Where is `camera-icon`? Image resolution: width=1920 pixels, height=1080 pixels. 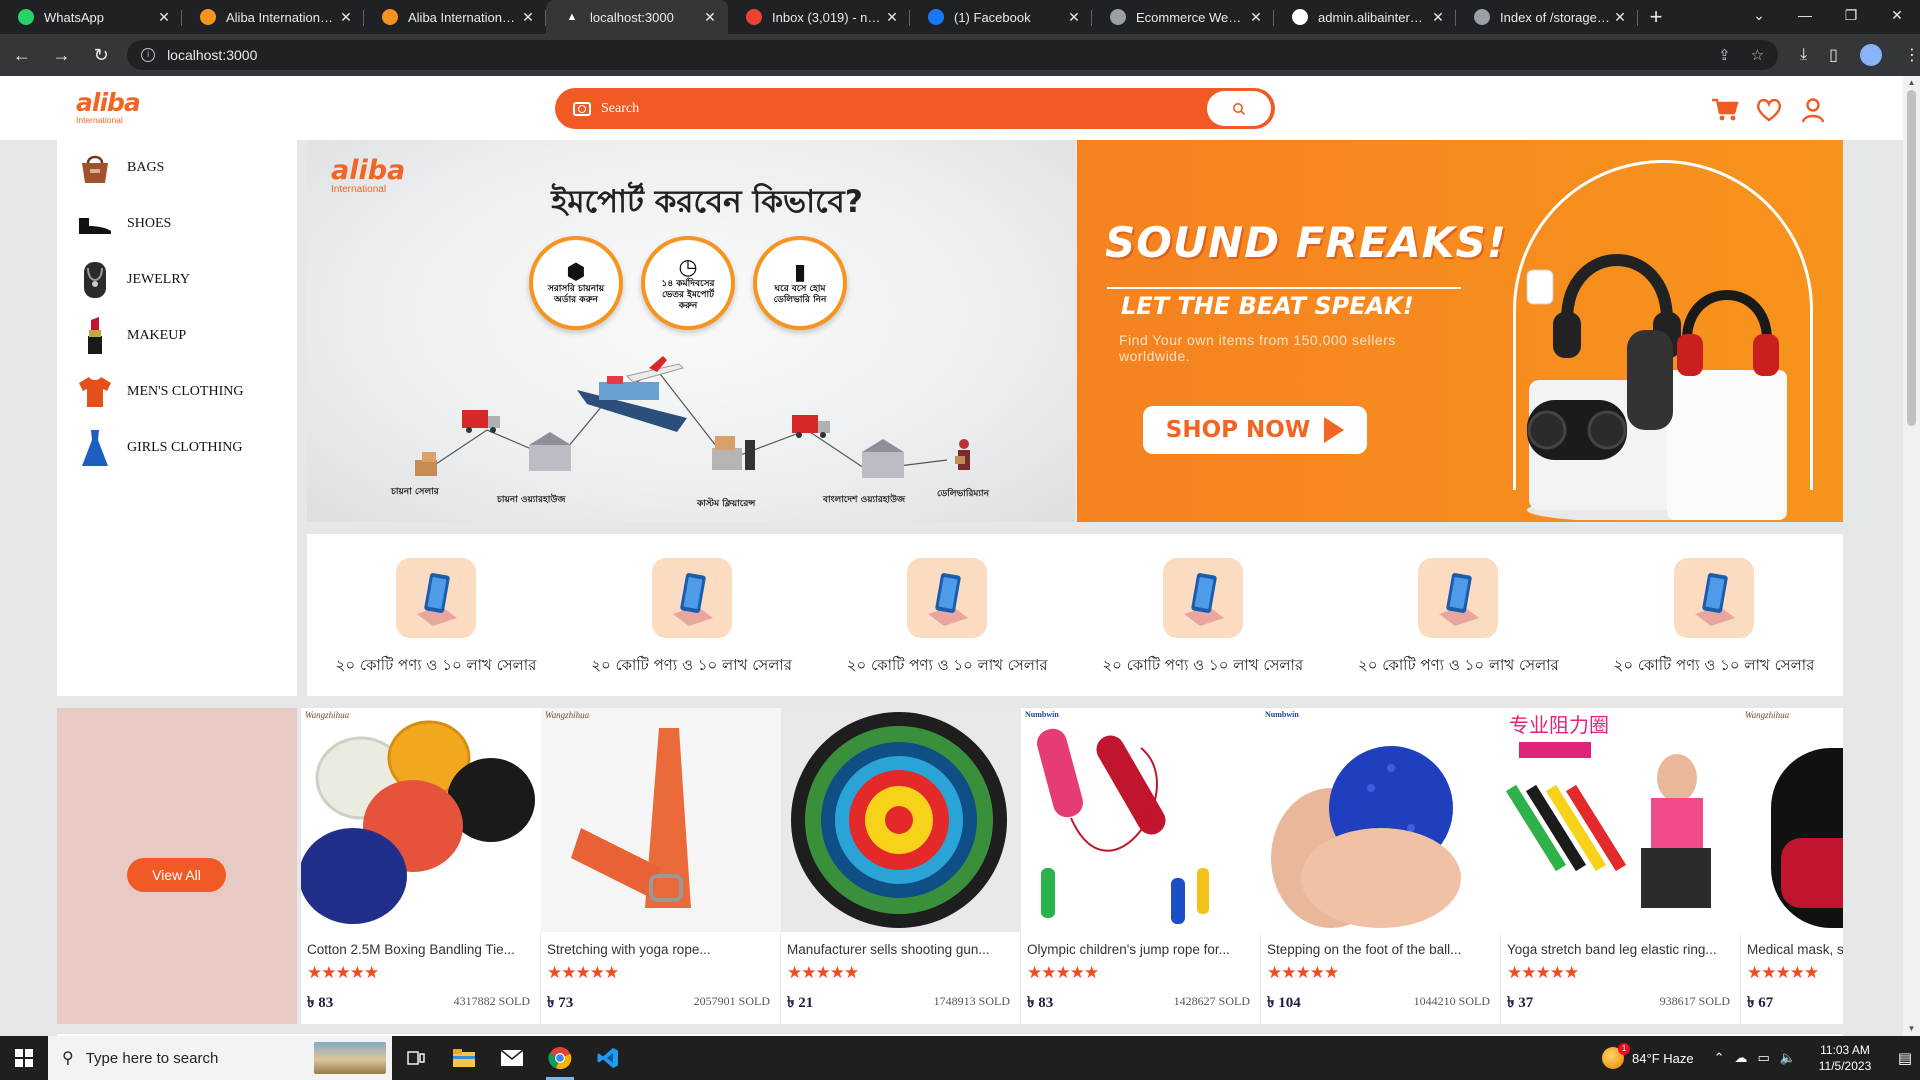 camera-icon is located at coordinates (582, 108).